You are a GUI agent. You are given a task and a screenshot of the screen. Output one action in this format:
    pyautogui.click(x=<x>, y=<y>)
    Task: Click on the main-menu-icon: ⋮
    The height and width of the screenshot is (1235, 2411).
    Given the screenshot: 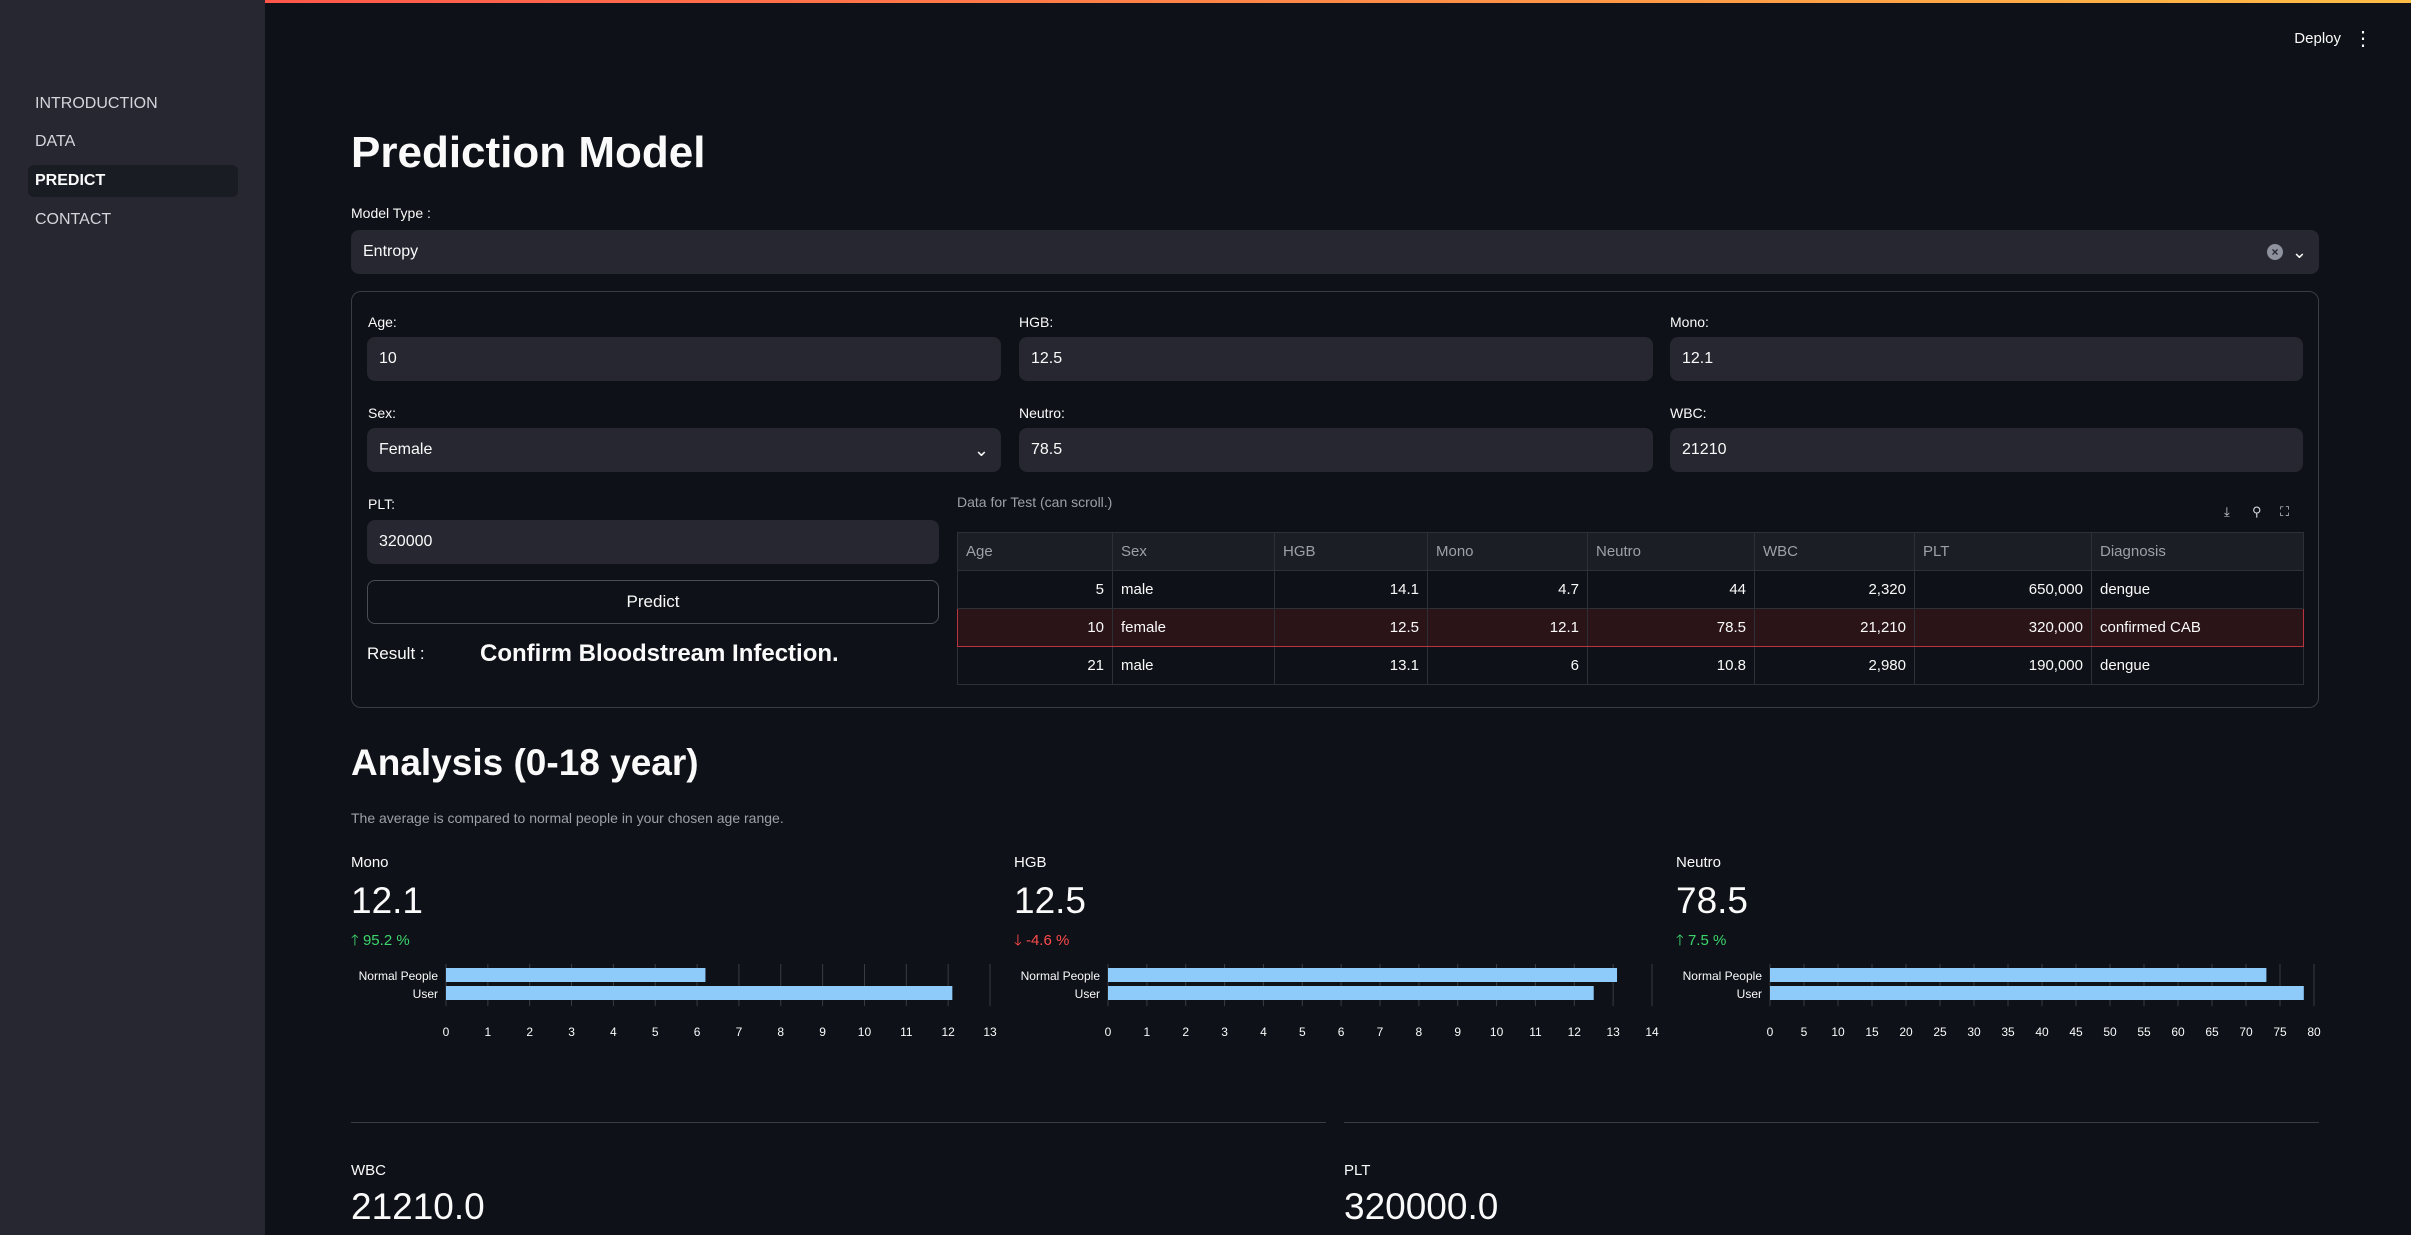 What is the action you would take?
    pyautogui.click(x=2363, y=38)
    